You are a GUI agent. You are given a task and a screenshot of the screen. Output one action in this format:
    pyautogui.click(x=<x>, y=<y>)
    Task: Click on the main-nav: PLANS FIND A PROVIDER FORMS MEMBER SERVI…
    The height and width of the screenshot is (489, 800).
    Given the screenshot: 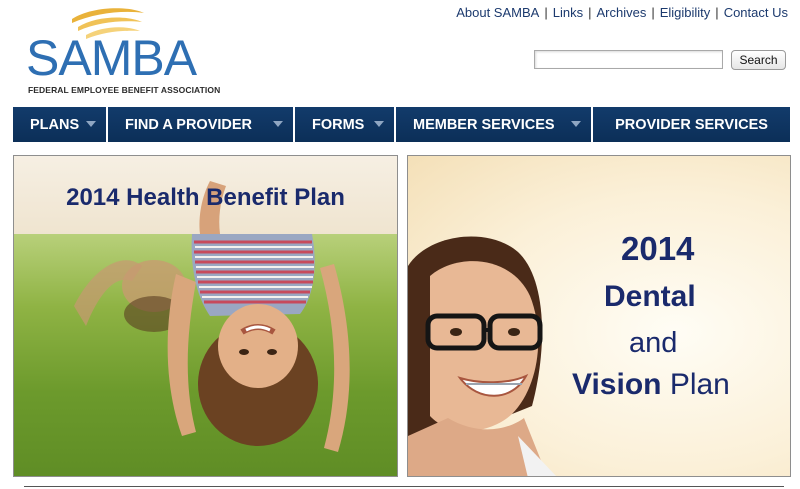 What is the action you would take?
    pyautogui.click(x=401, y=124)
    